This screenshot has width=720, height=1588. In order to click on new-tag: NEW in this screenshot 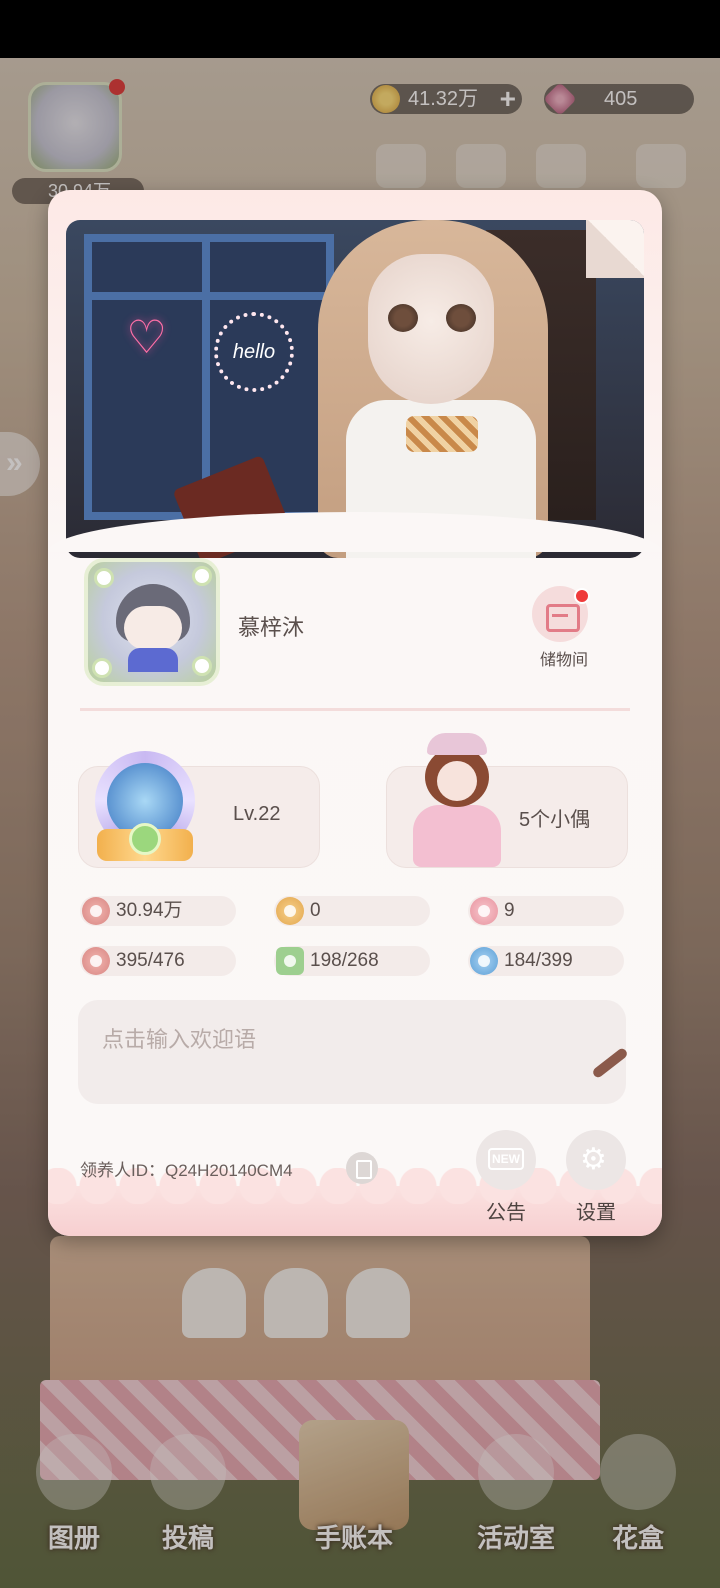, I will do `click(506, 1159)`.